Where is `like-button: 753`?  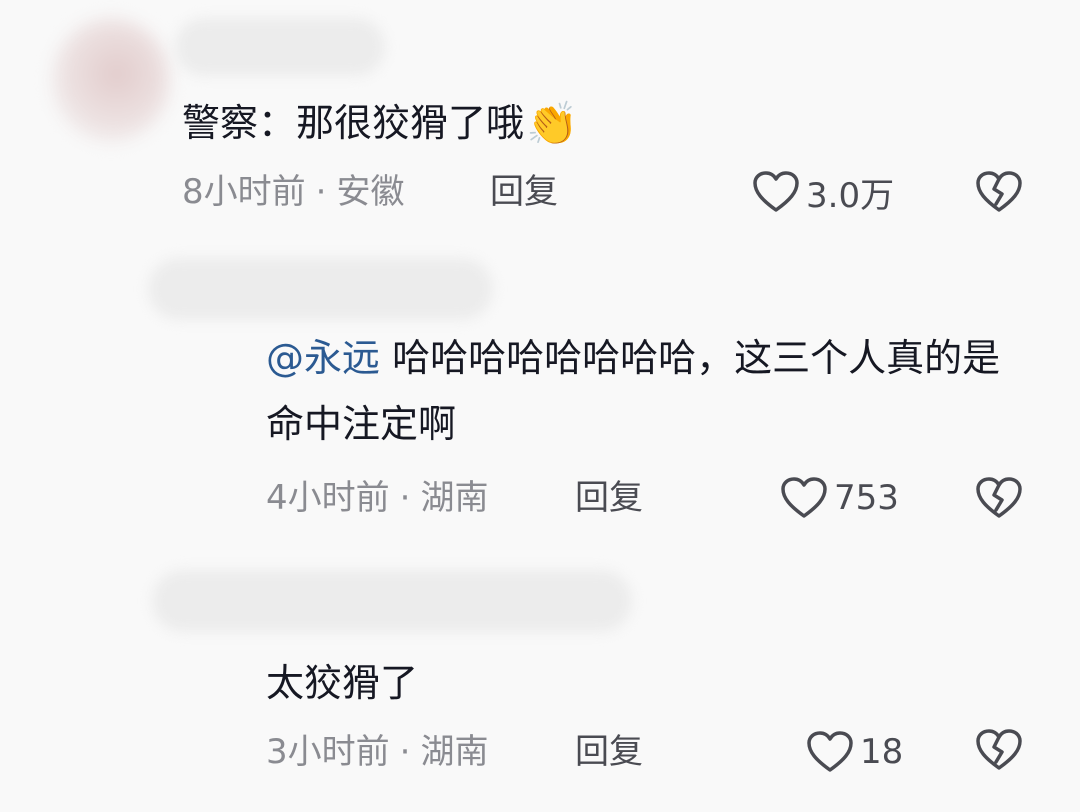
like-button: 753 is located at coordinates (839, 497).